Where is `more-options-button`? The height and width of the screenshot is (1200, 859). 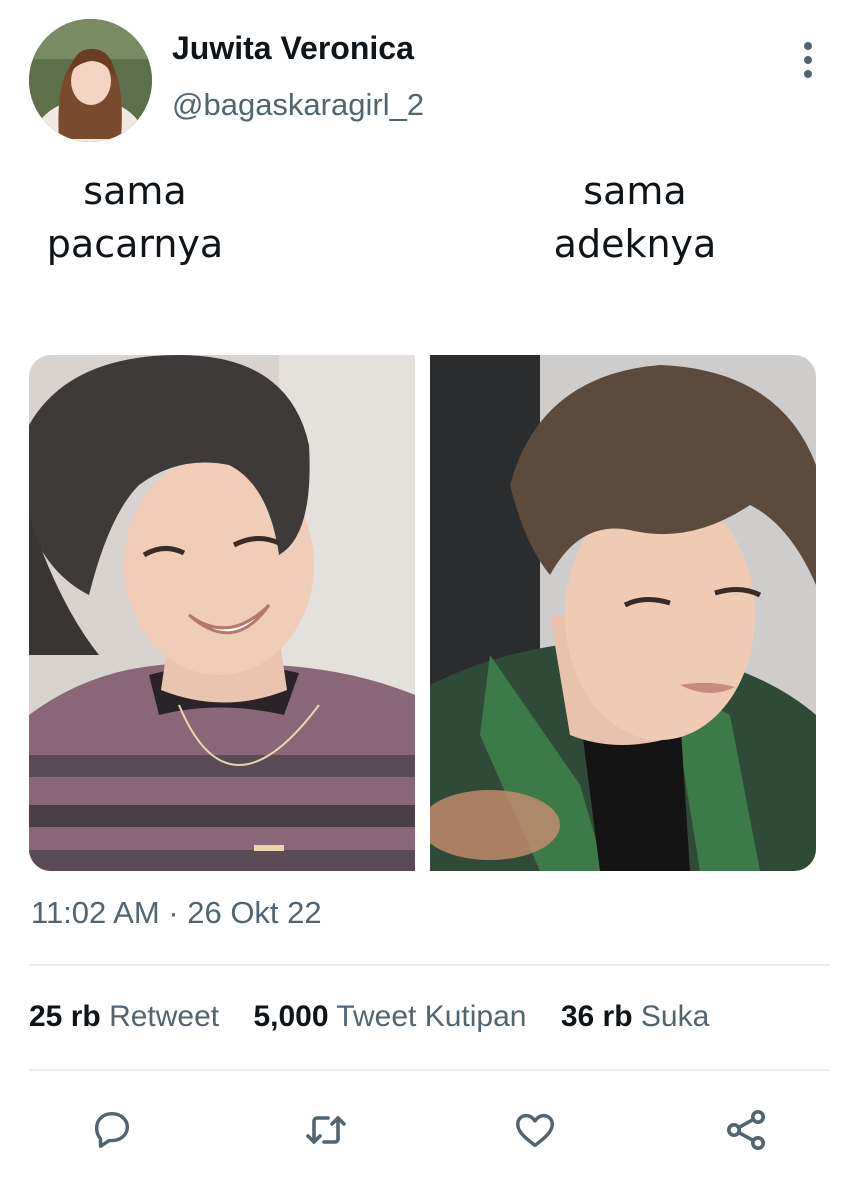
more-options-button is located at coordinates (808, 60).